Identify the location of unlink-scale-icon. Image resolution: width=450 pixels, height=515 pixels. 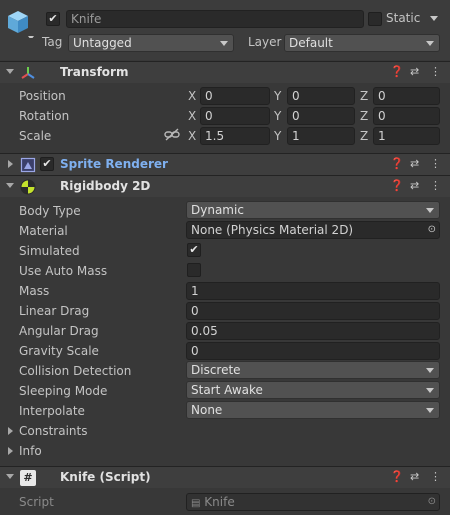
(172, 135).